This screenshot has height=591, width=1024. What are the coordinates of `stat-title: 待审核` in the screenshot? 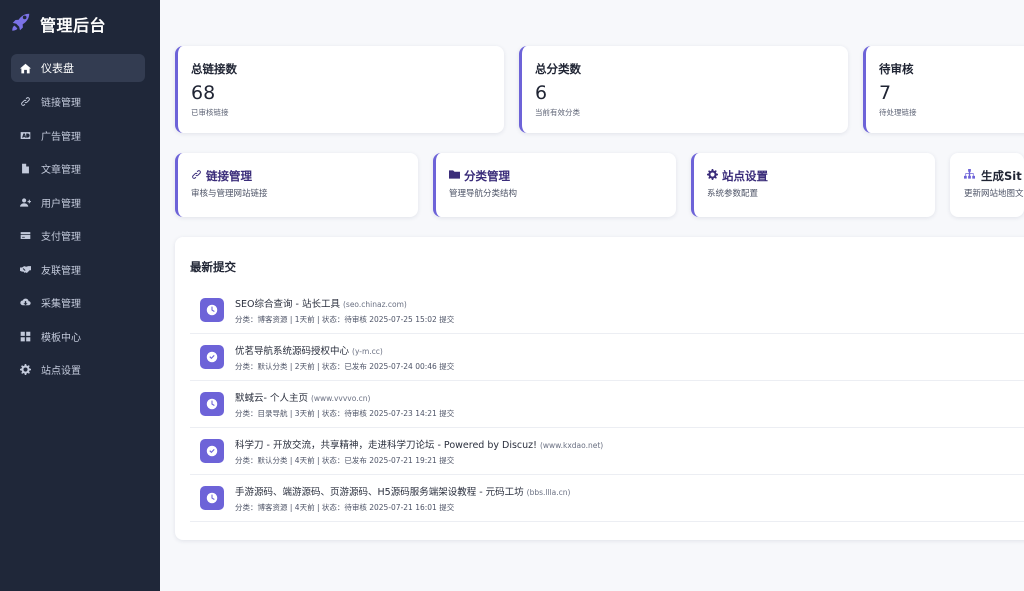 It's located at (896, 69).